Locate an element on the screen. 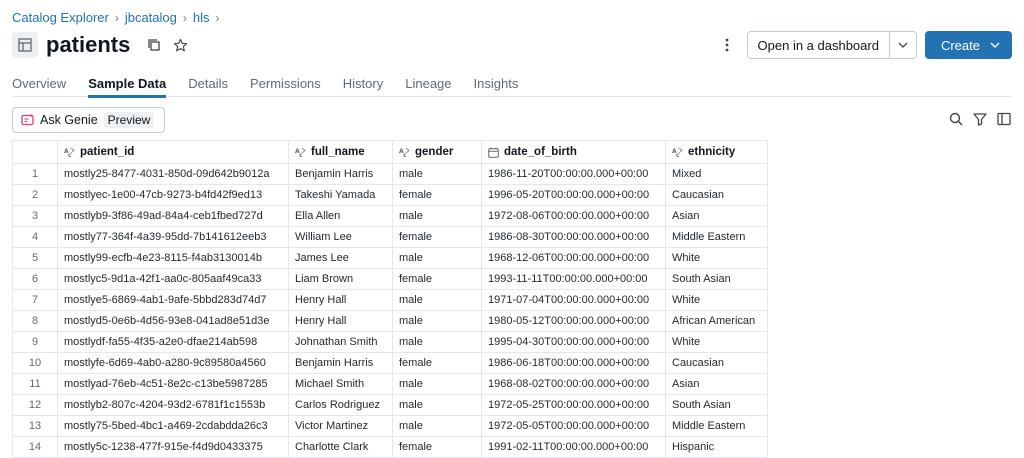 The width and height of the screenshot is (1024, 458). table-cell: James Lee is located at coordinates (340, 258).